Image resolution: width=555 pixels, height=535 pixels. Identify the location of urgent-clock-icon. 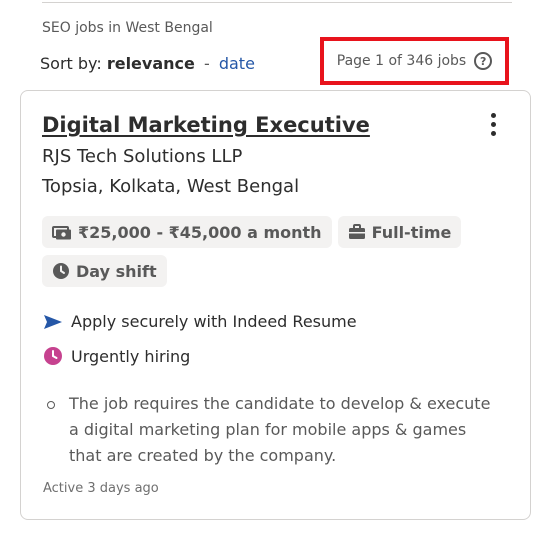
(53, 356).